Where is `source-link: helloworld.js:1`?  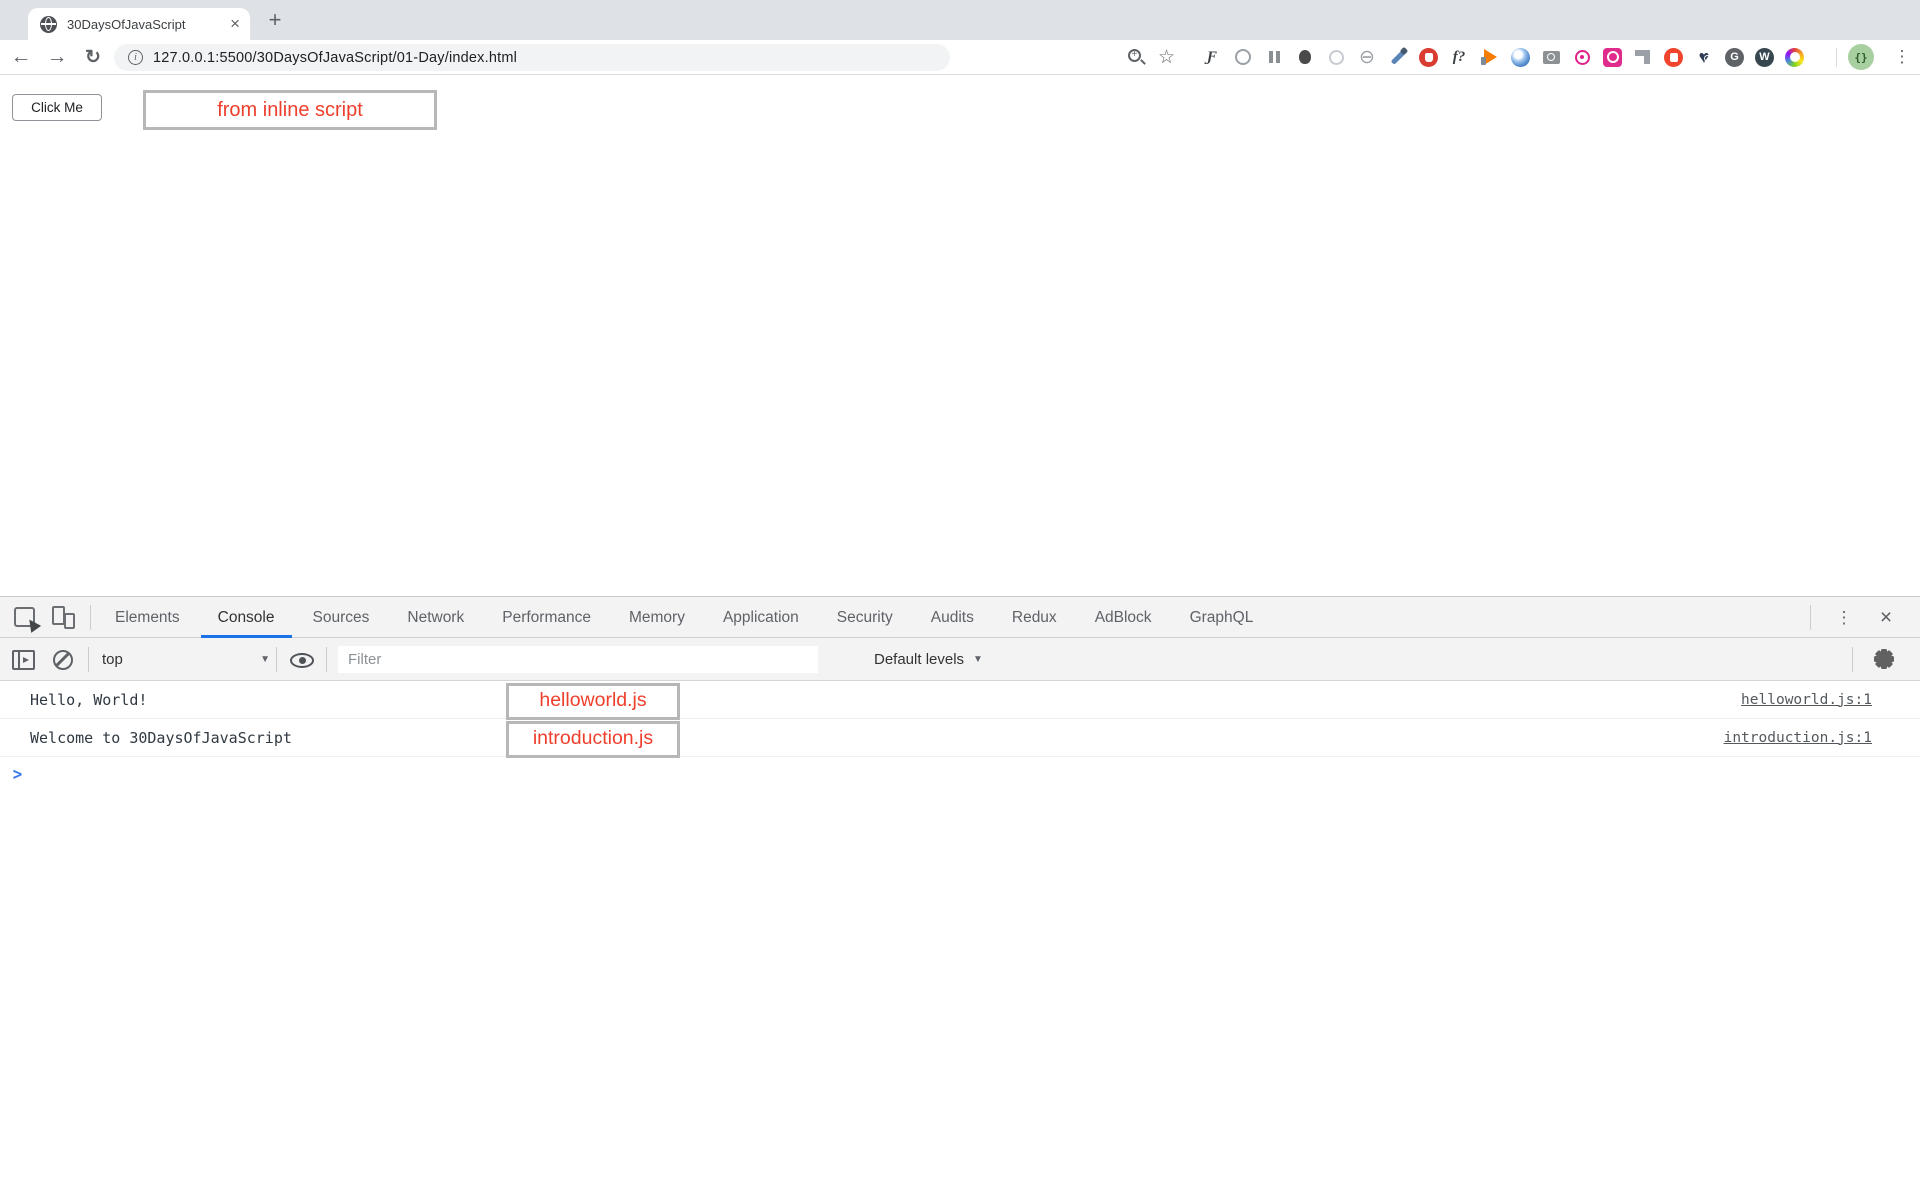 source-link: helloworld.js:1 is located at coordinates (1806, 700).